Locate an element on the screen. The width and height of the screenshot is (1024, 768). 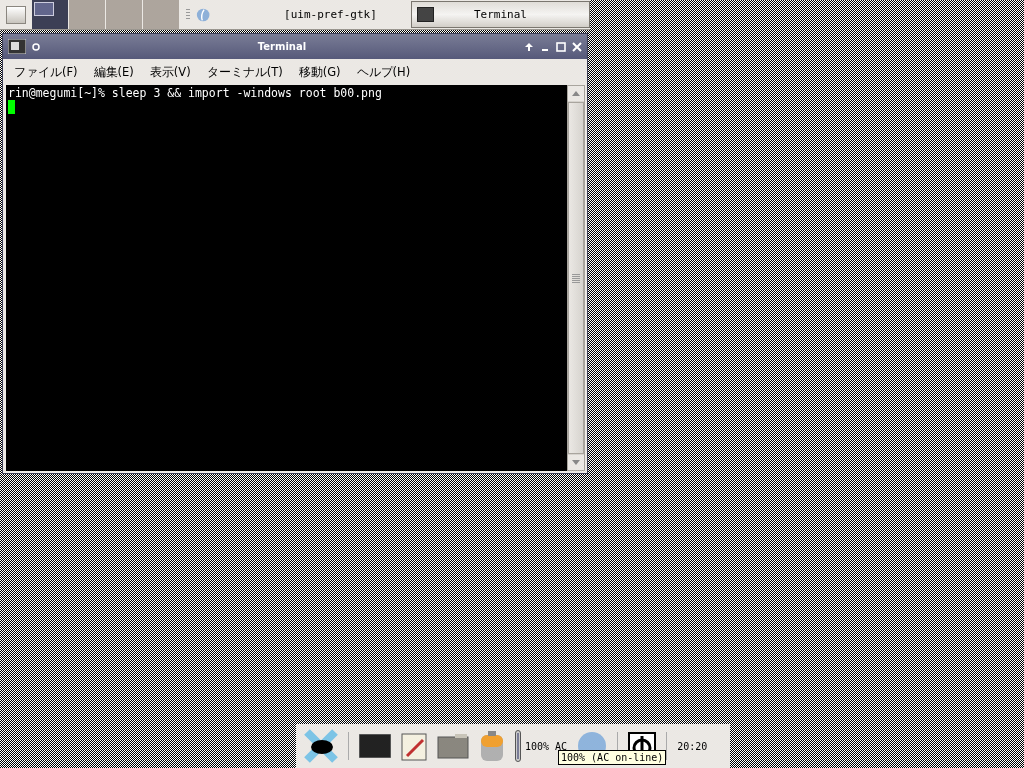
scroll-up-button is located at coordinates (576, 93).